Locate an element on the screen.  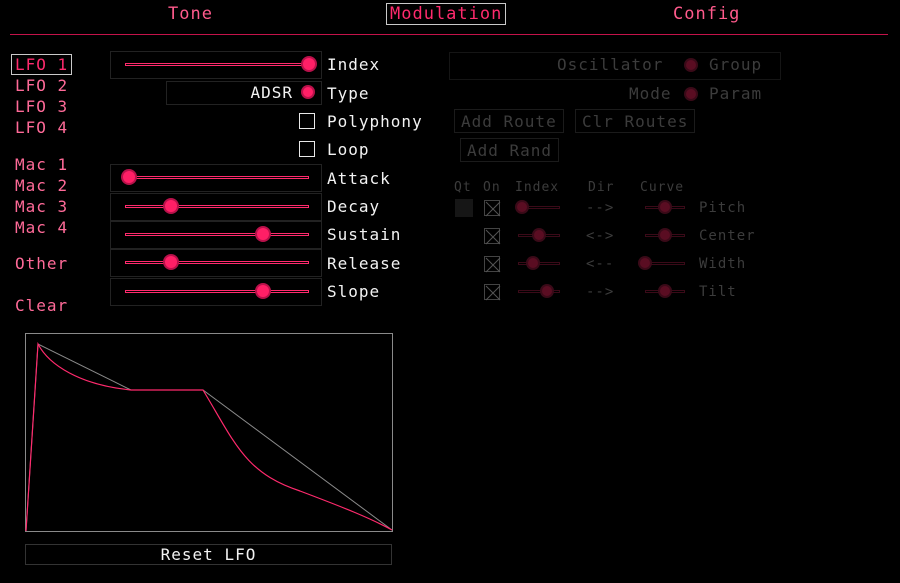
slope-label: Slope is located at coordinates (354, 291).